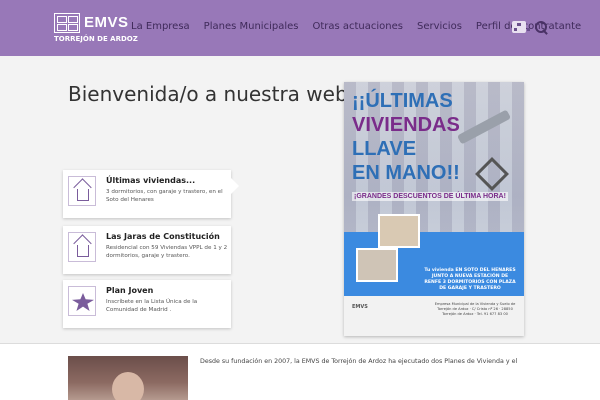 Image resolution: width=600 pixels, height=400 pixels. Describe the element at coordinates (251, 26) in the screenshot. I see `nav-item-planes-municipales: Planes Municipales` at that location.